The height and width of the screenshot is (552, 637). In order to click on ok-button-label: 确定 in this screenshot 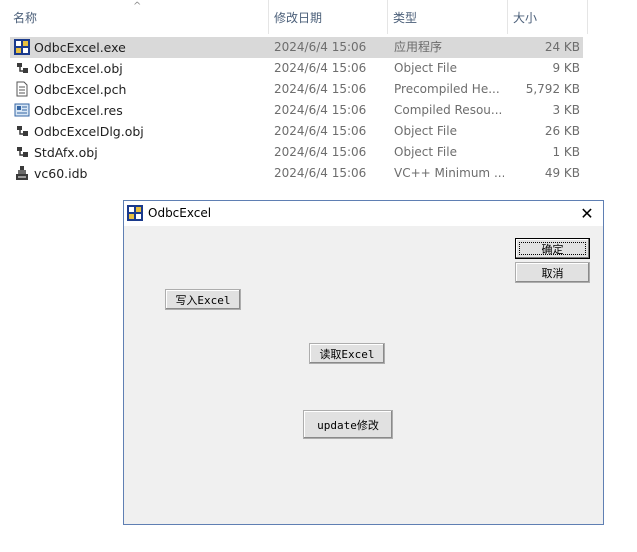, I will do `click(552, 249)`.